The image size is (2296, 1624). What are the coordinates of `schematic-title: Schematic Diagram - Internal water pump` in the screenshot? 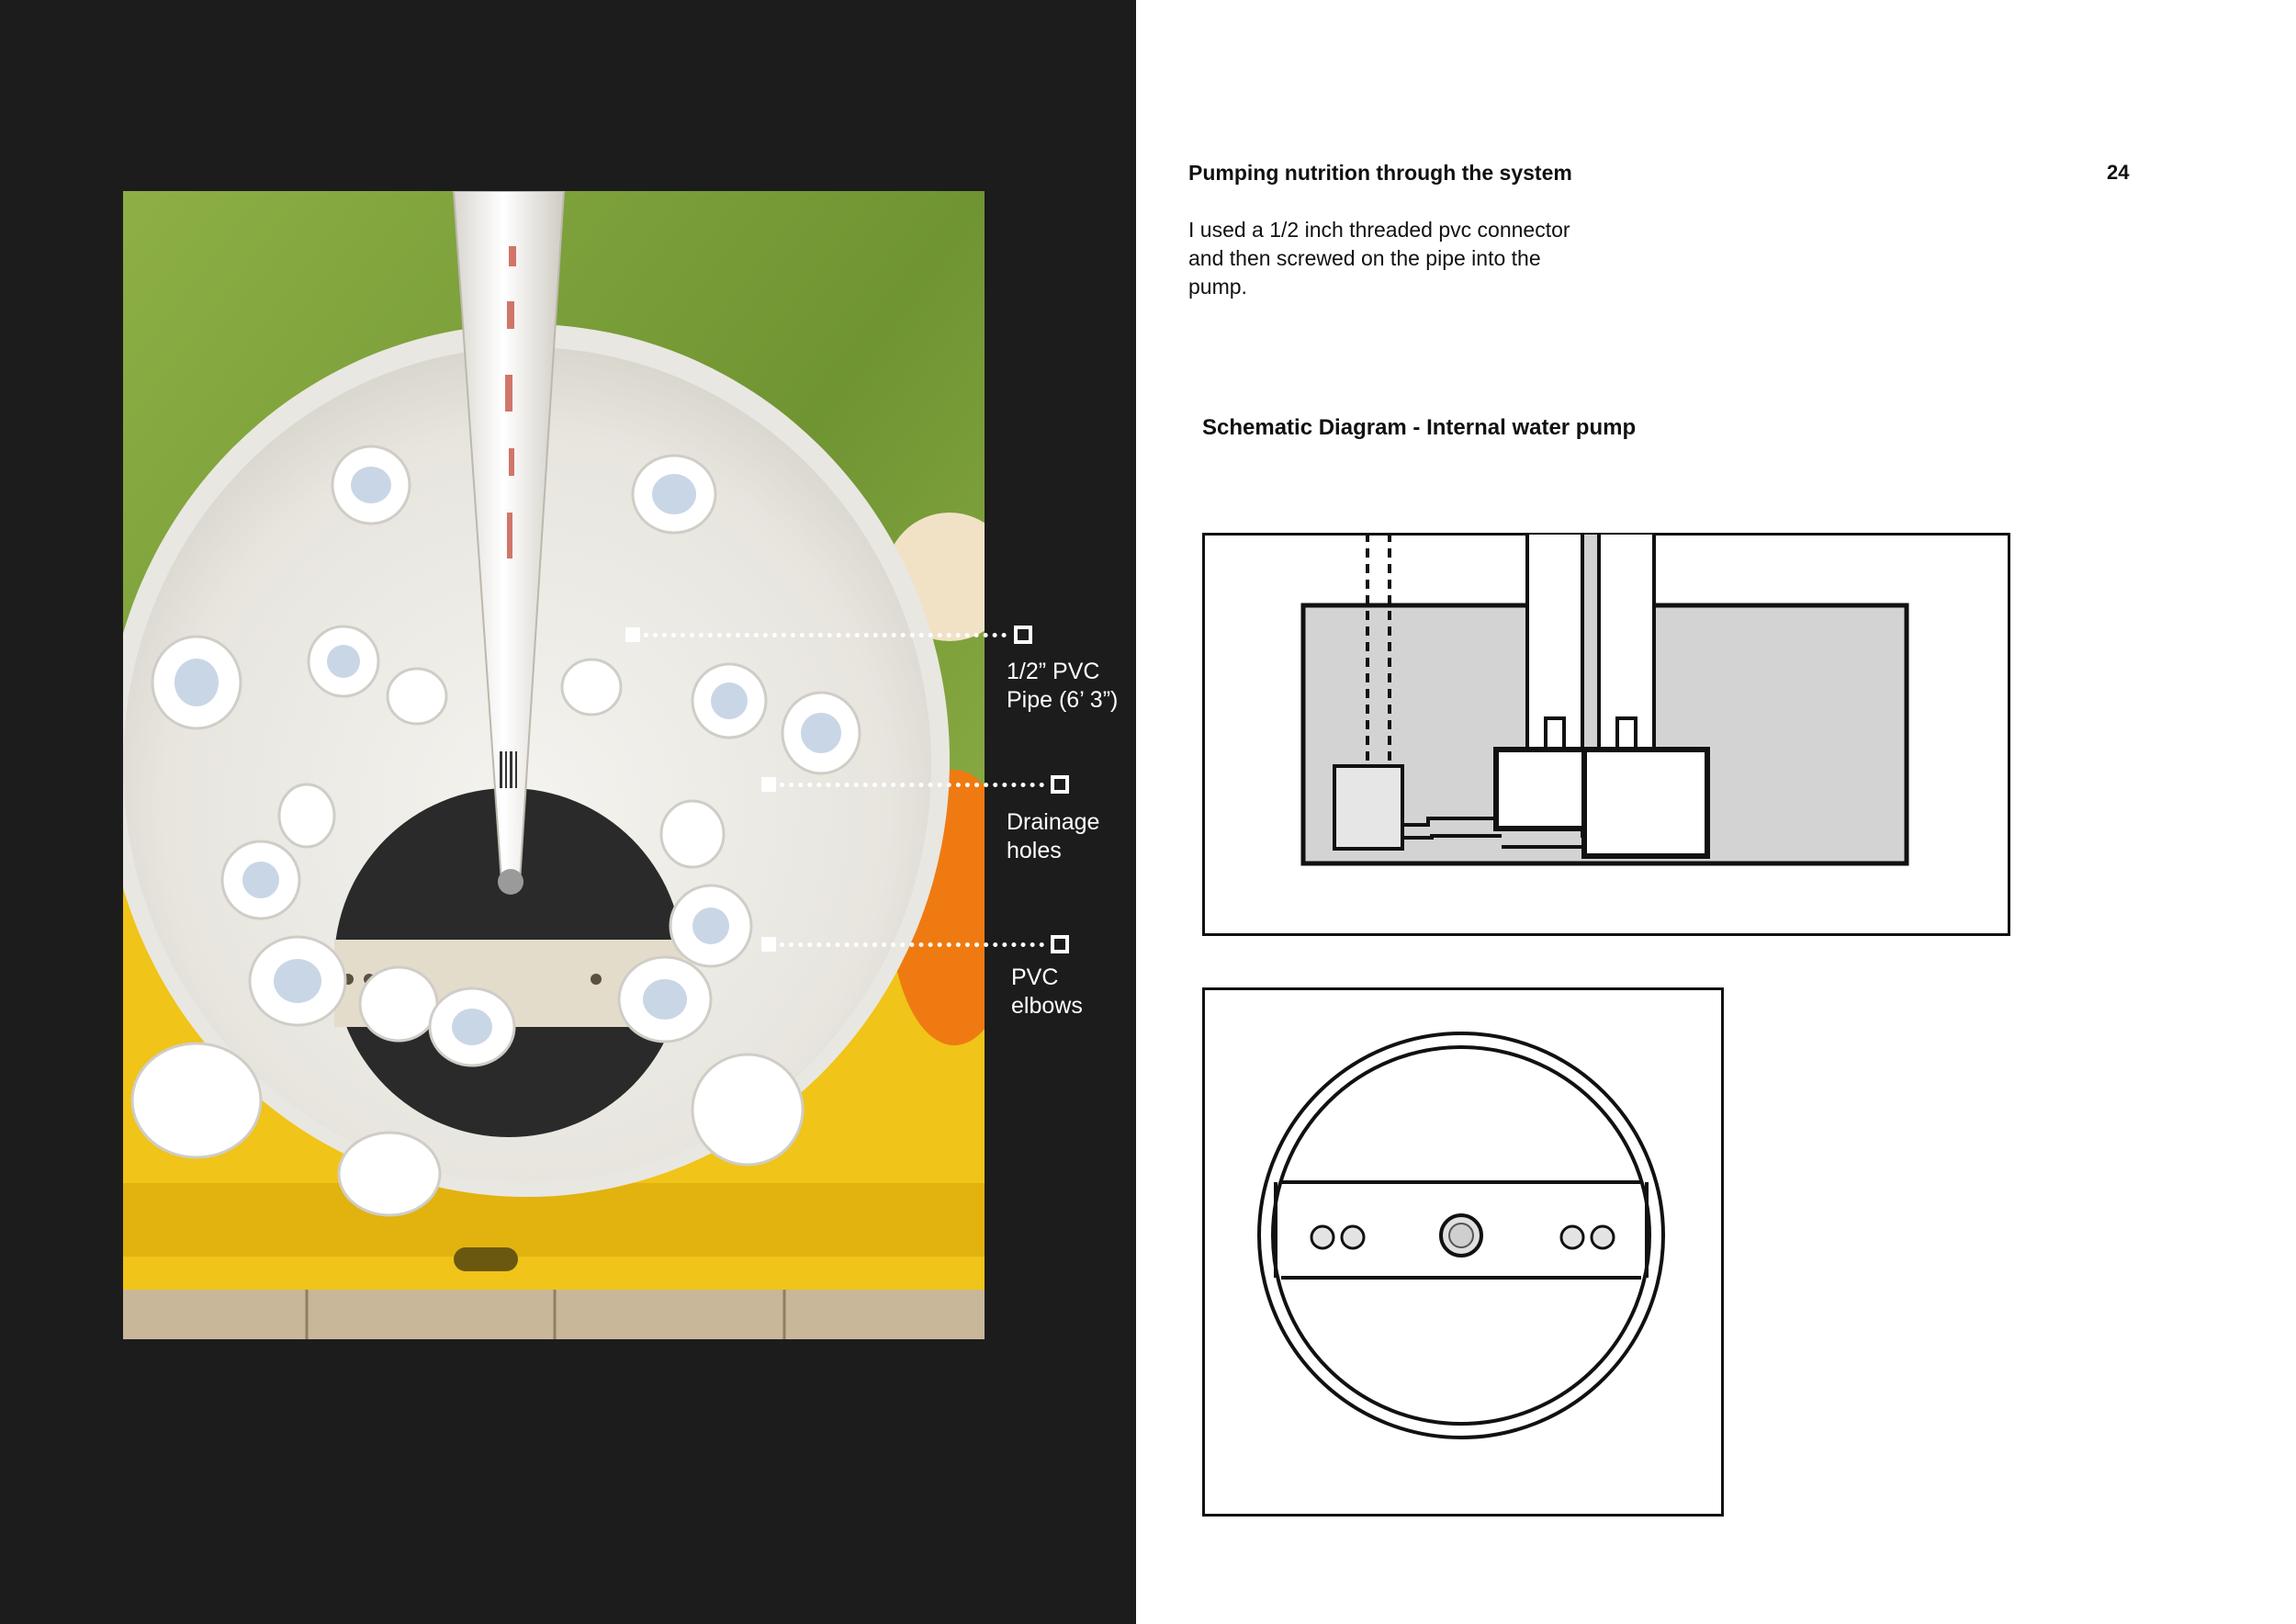 It's located at (1420, 427).